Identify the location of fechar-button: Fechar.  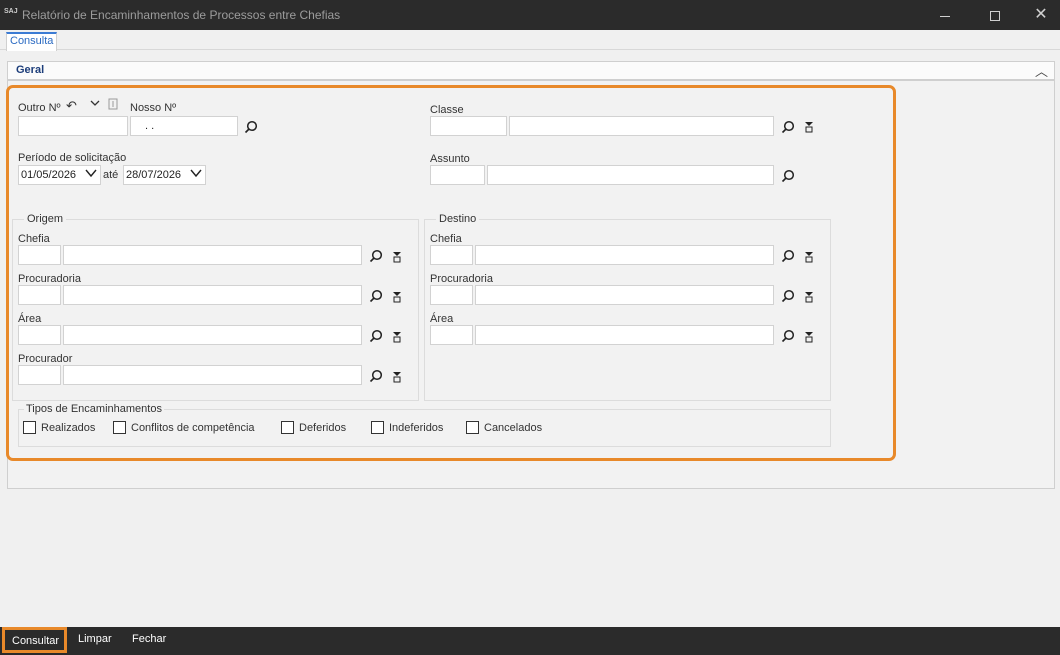
(149, 639).